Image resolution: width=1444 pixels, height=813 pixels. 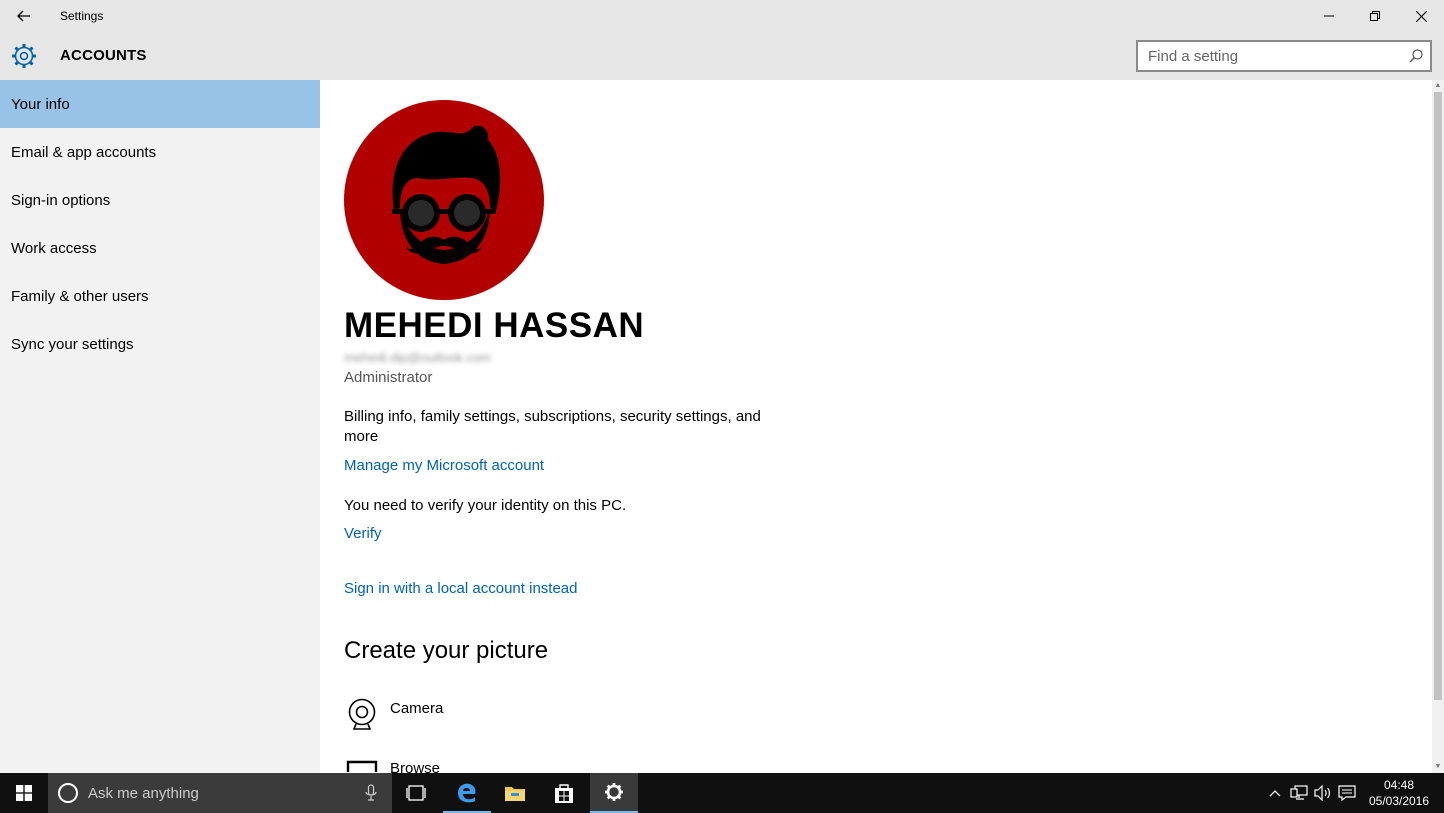 I want to click on sidebar-item-your-info: Your info, so click(x=160, y=104).